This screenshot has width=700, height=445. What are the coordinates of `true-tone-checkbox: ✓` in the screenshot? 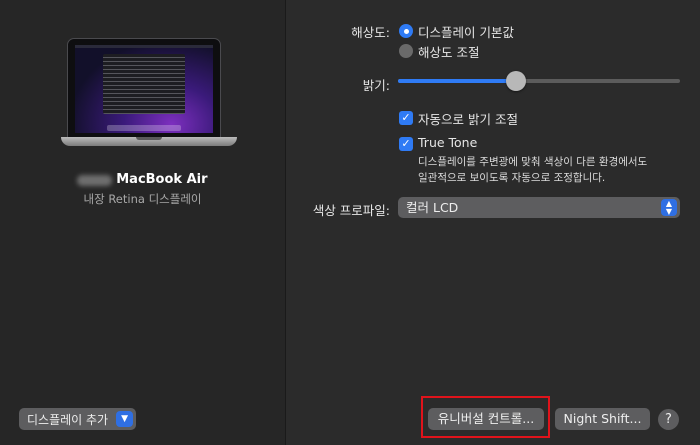 It's located at (406, 144).